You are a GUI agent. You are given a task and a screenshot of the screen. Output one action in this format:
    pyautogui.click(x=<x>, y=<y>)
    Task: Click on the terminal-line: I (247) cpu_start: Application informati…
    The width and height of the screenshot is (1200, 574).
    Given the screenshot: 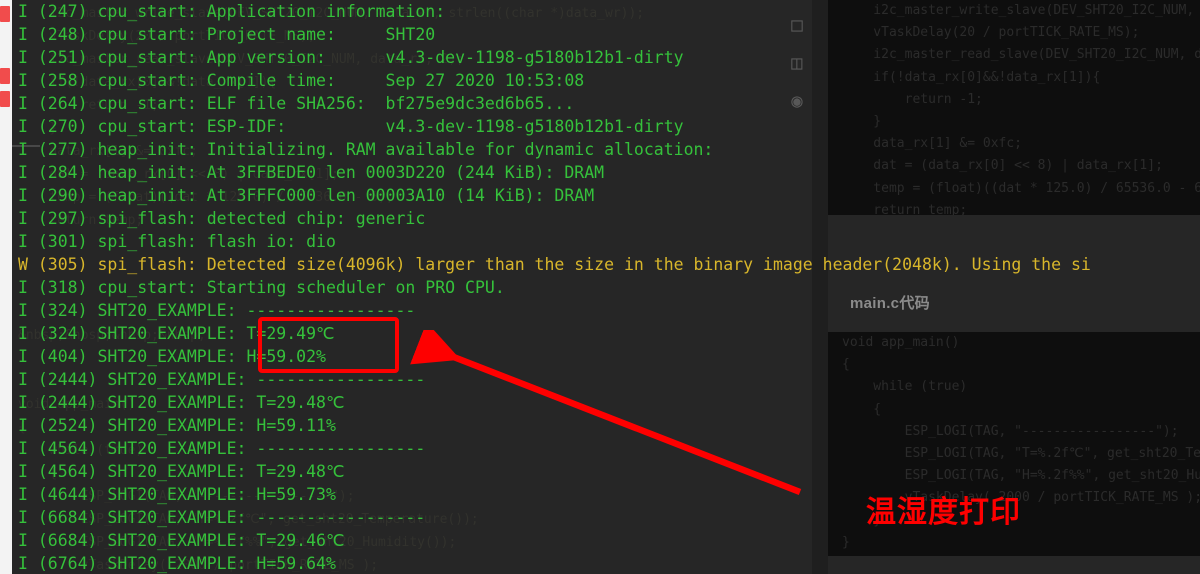 What is the action you would take?
    pyautogui.click(x=232, y=11)
    